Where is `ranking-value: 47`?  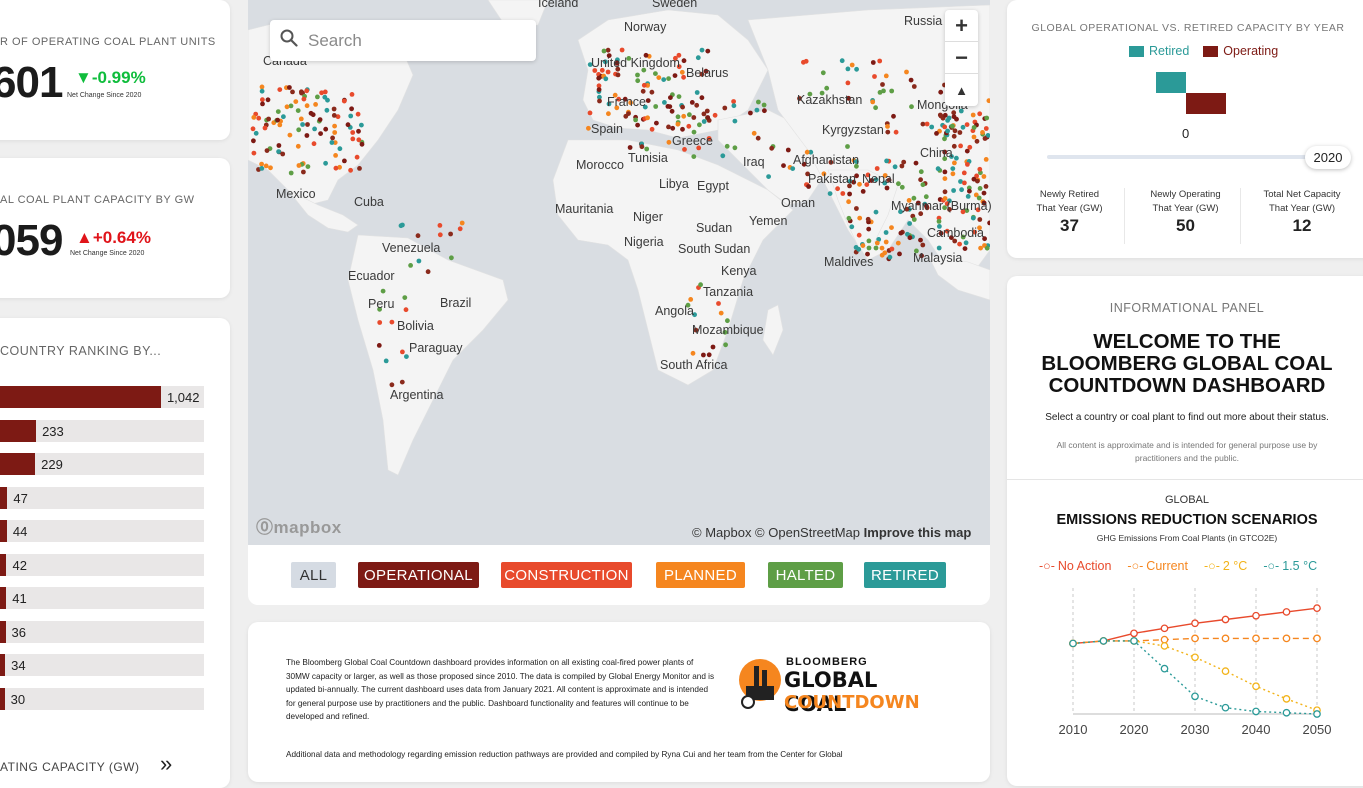 ranking-value: 47 is located at coordinates (20, 498).